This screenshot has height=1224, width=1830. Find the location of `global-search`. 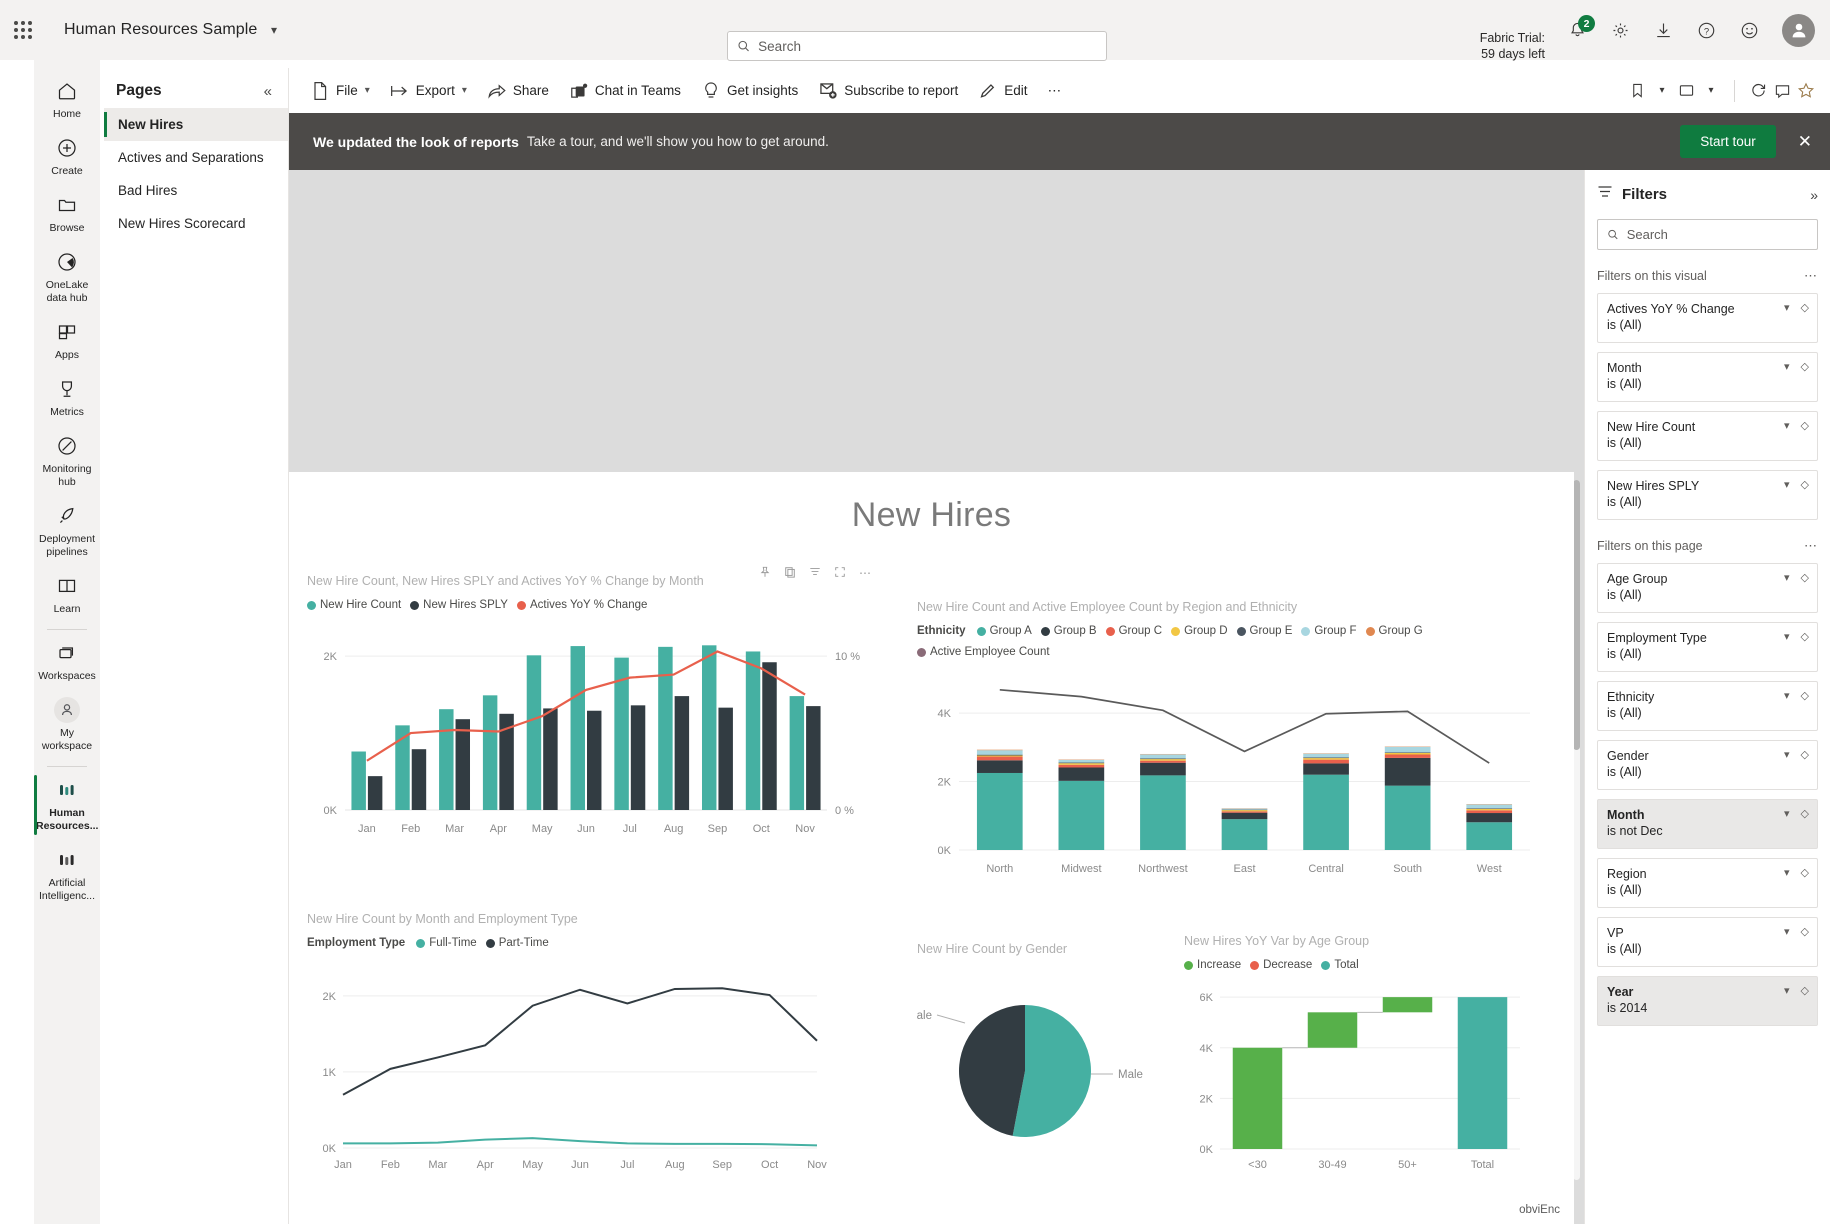

global-search is located at coordinates (917, 46).